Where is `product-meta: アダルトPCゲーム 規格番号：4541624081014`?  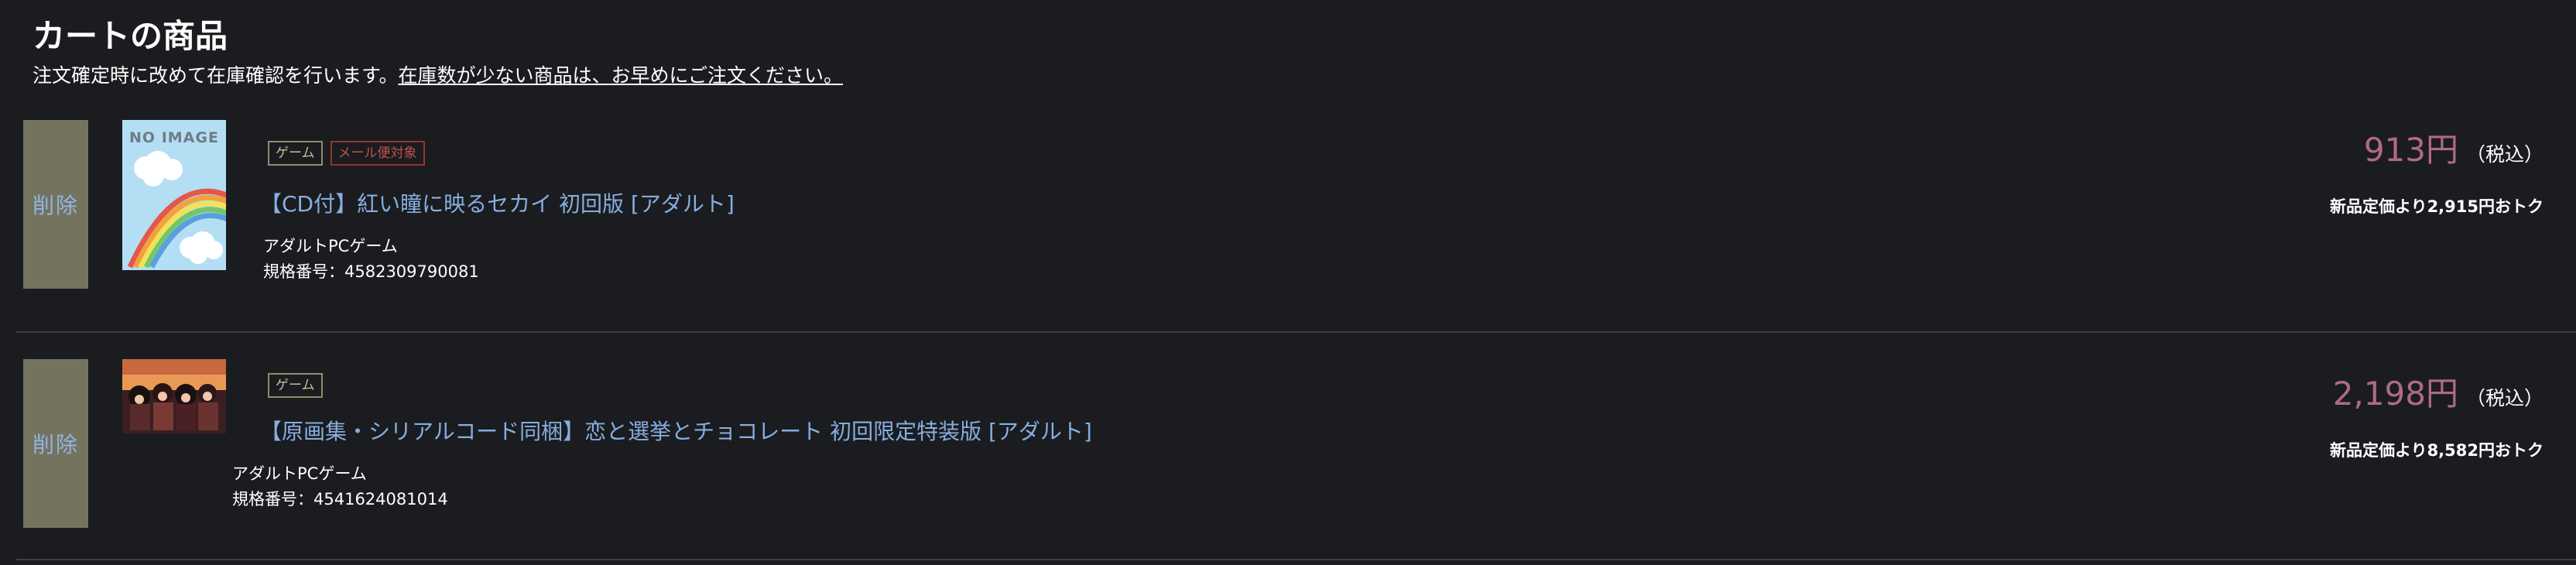 product-meta: アダルトPCゲーム 規格番号：4541624081014 is located at coordinates (340, 486).